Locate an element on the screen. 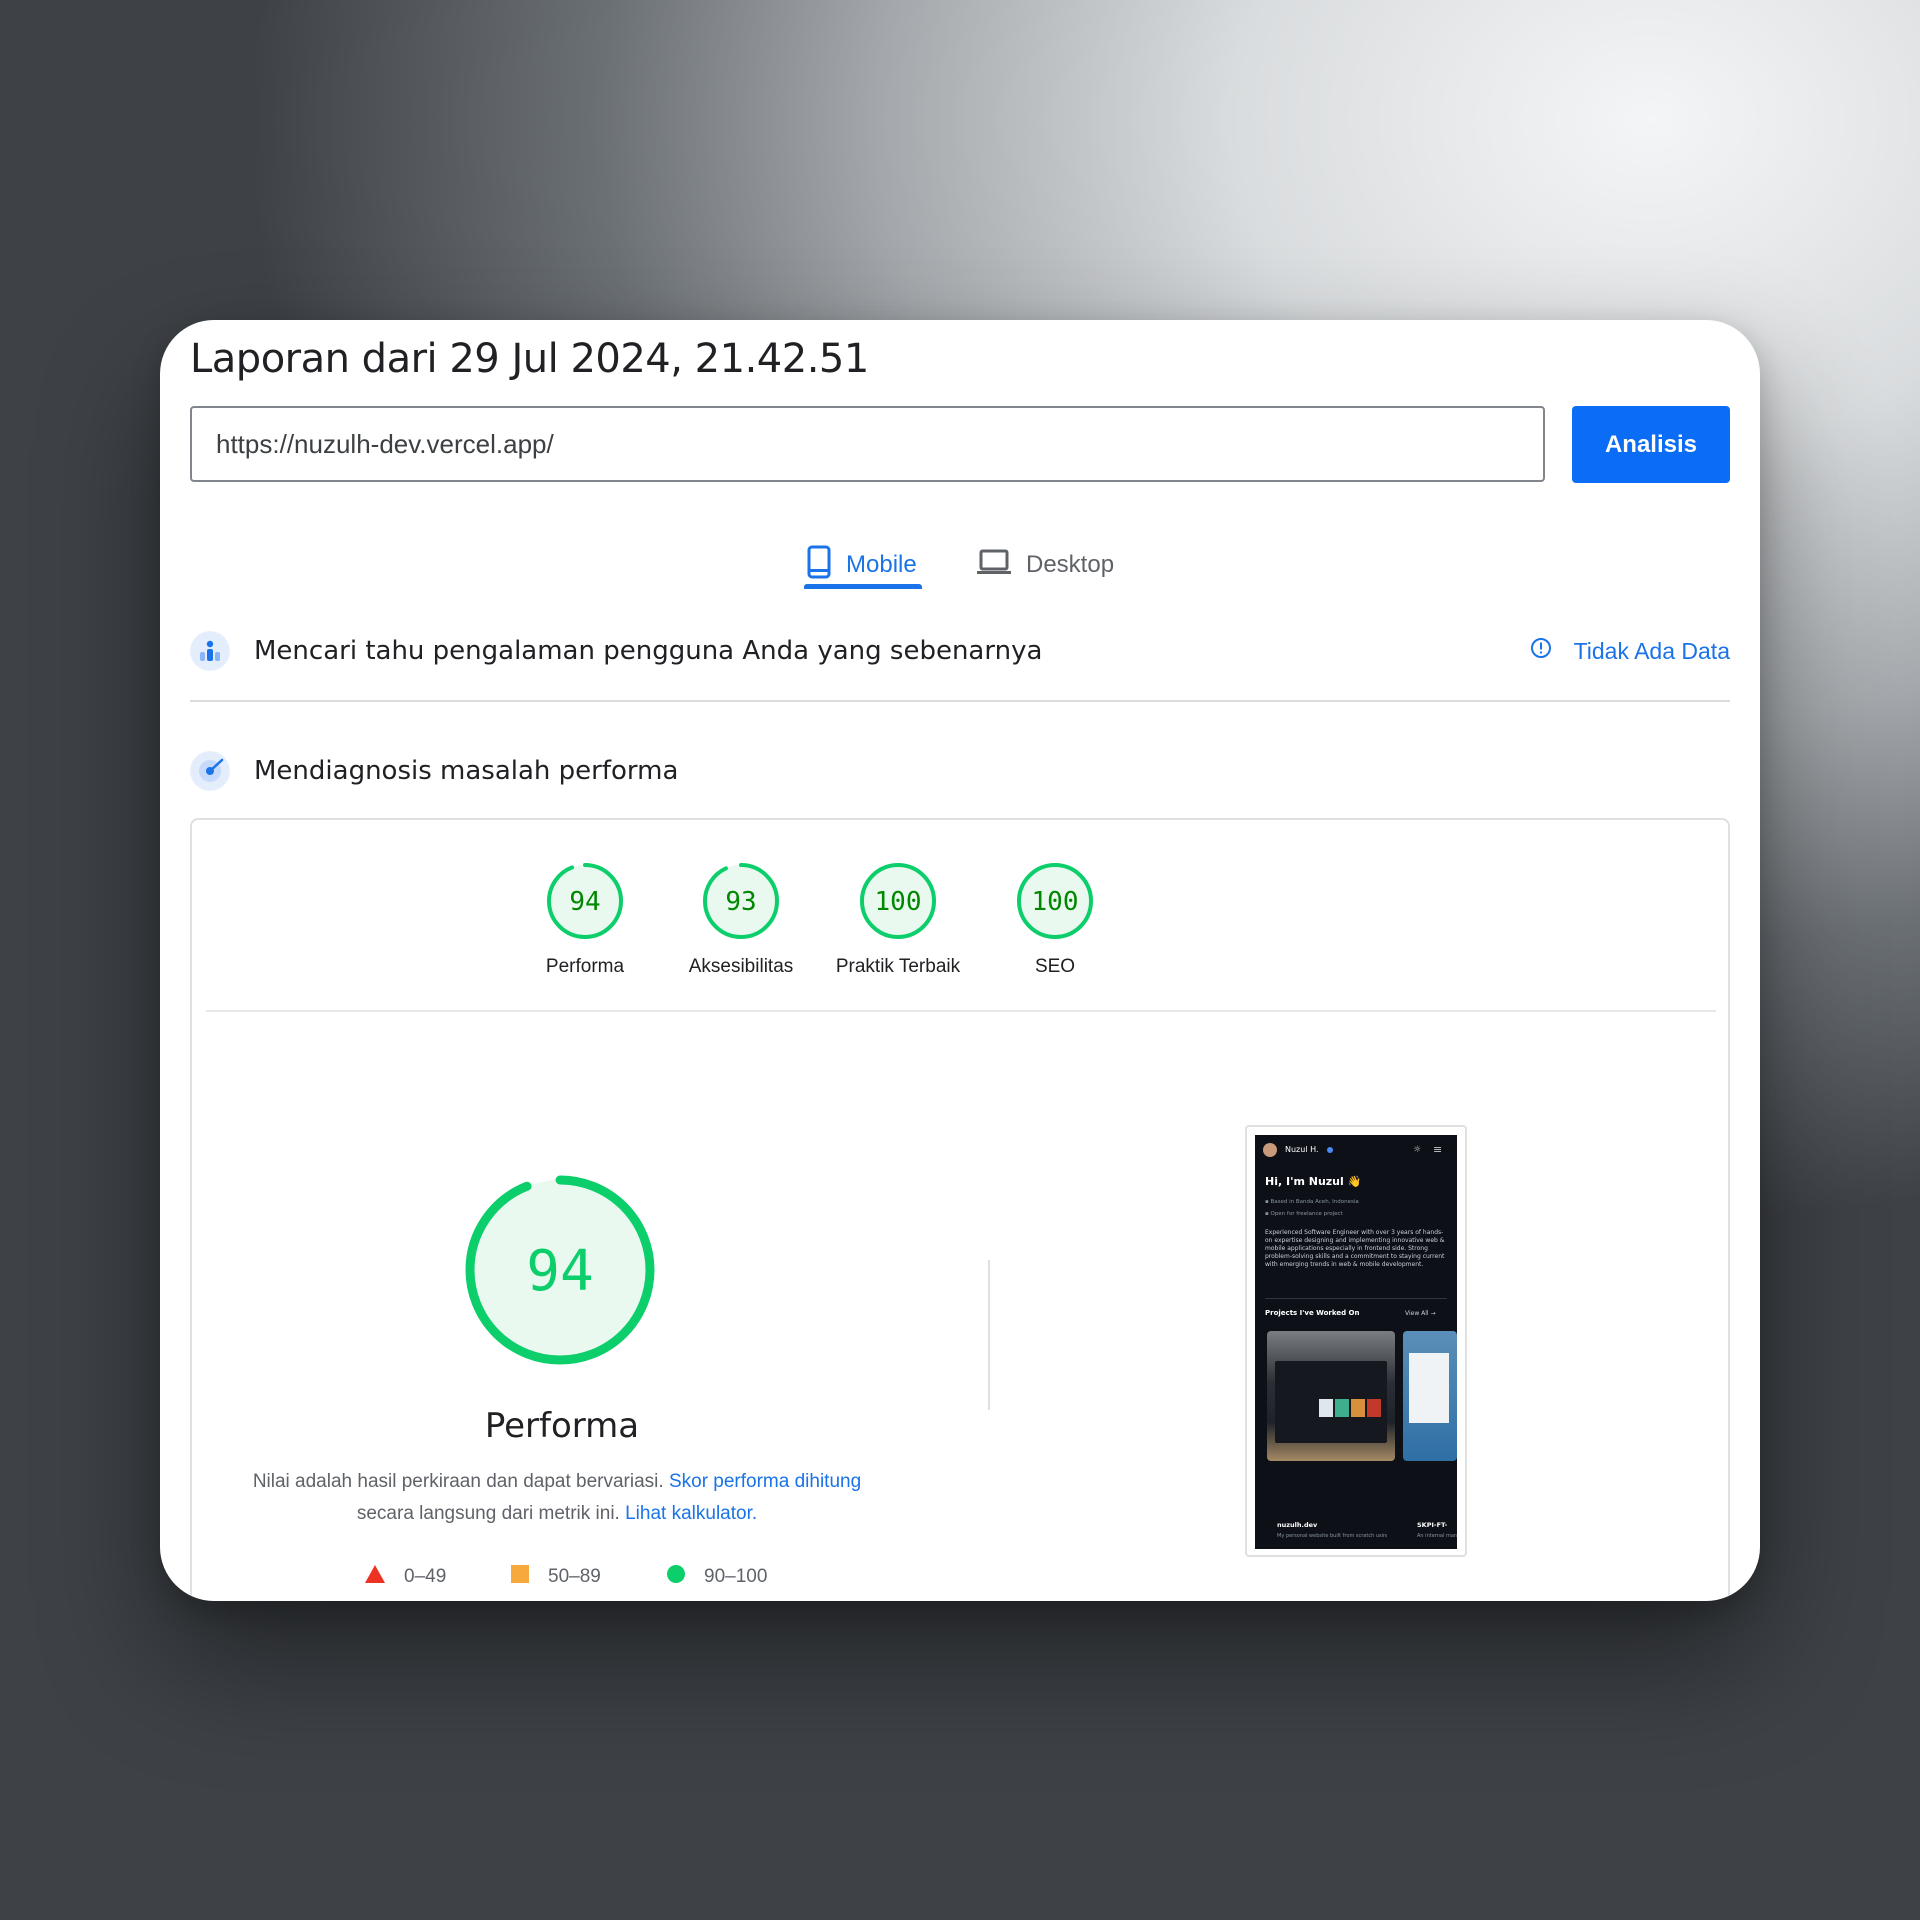 Image resolution: width=1920 pixels, height=1920 pixels. vertical-separator is located at coordinates (989, 1335).